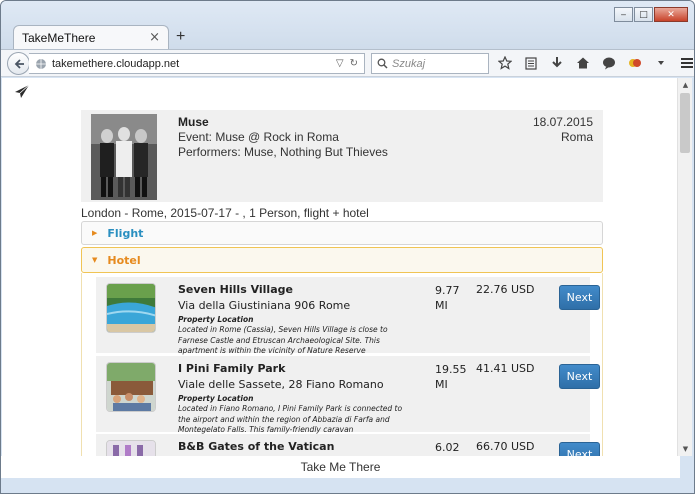  Describe the element at coordinates (197, 63) in the screenshot. I see `address-bar: takemethere.cloudapp.net ▽ ↻` at that location.